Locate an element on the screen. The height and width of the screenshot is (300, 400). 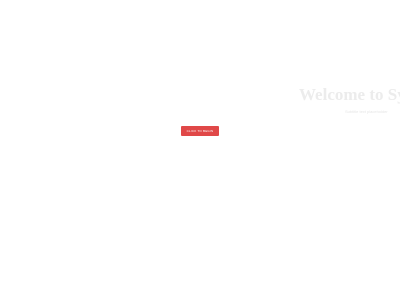
hero-title: Welcome to Sy is located at coordinates (349, 94).